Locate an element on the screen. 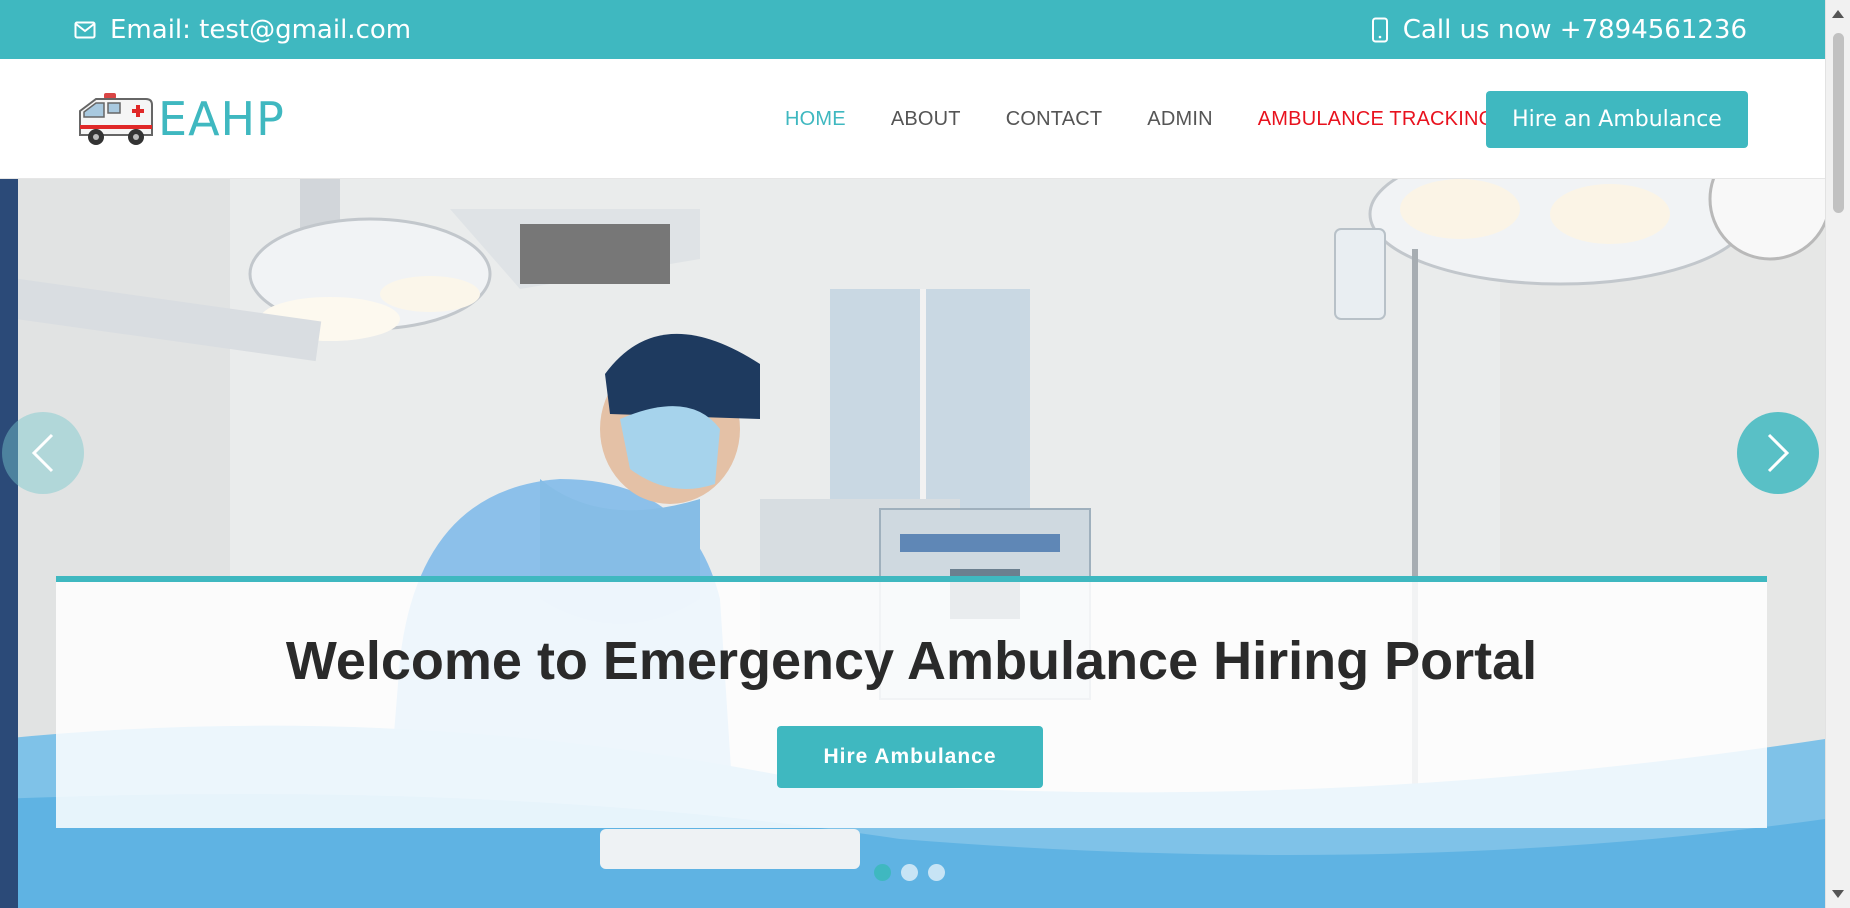 The width and height of the screenshot is (1850, 908). phone-icon is located at coordinates (1379, 29).